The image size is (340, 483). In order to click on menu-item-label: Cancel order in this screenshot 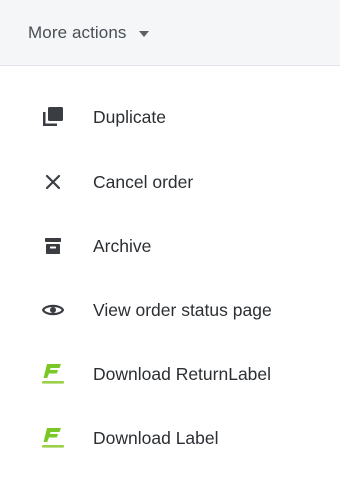, I will do `click(143, 181)`.